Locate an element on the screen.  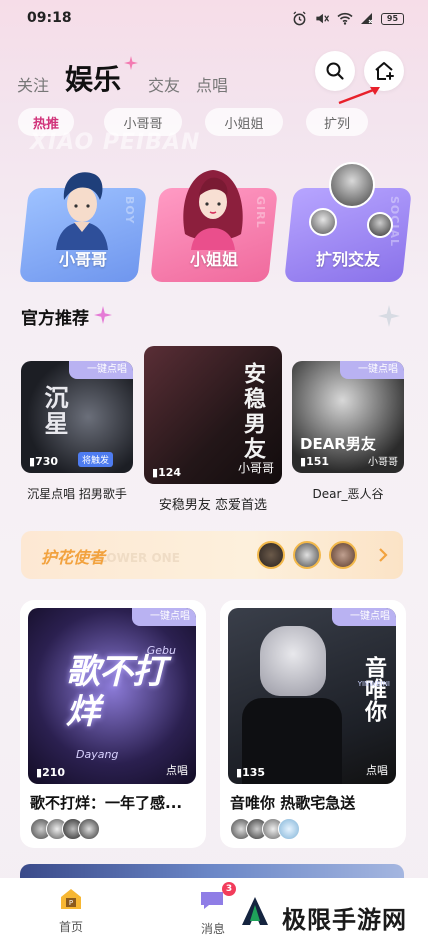
tab-friends: 交友 is located at coordinates (164, 84).